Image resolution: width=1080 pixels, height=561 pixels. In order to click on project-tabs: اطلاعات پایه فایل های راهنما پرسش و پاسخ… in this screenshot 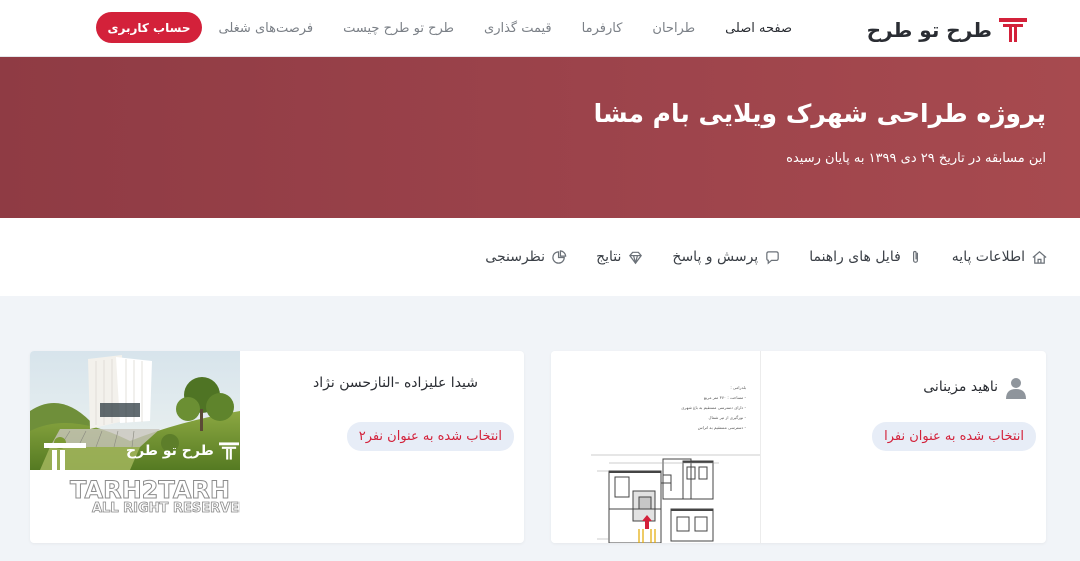, I will do `click(540, 257)`.